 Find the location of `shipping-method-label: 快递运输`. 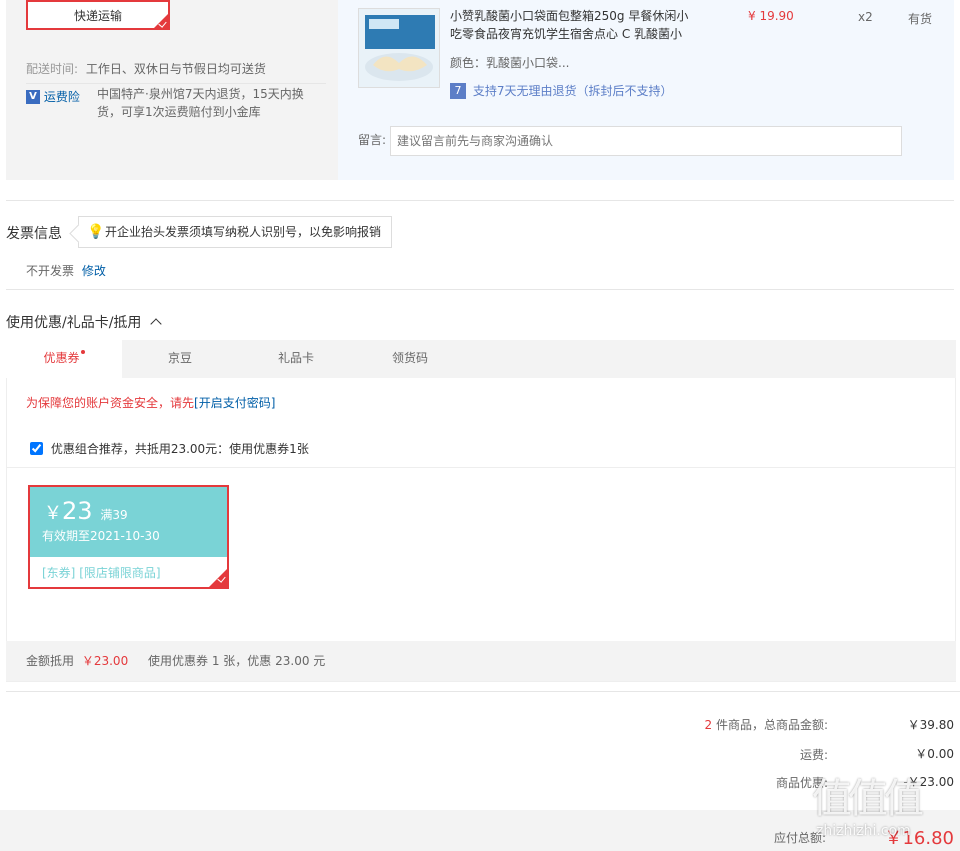

shipping-method-label: 快递运输 is located at coordinates (97, 16).